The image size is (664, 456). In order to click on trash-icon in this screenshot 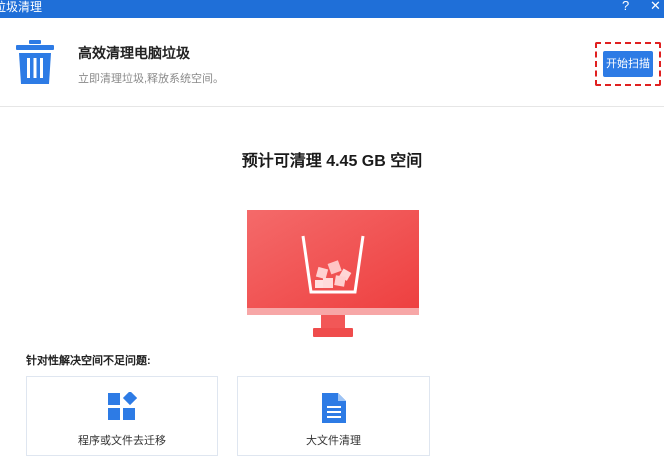, I will do `click(35, 62)`.